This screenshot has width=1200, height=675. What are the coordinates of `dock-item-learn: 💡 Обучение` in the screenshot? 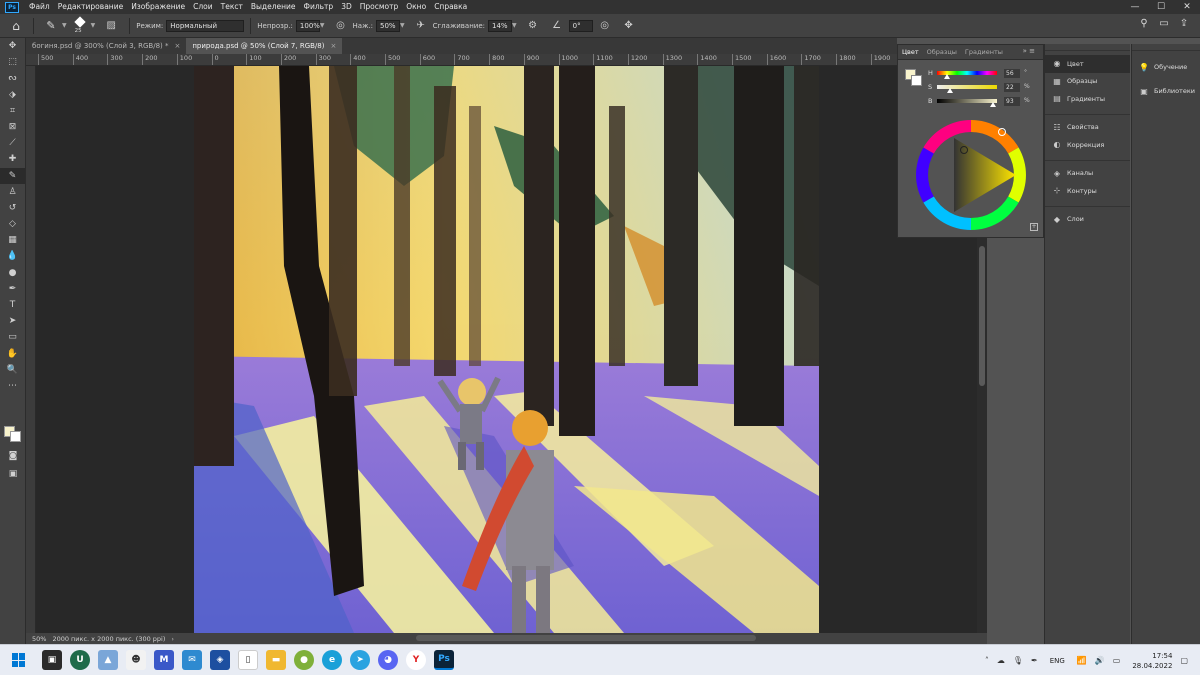 It's located at (1166, 67).